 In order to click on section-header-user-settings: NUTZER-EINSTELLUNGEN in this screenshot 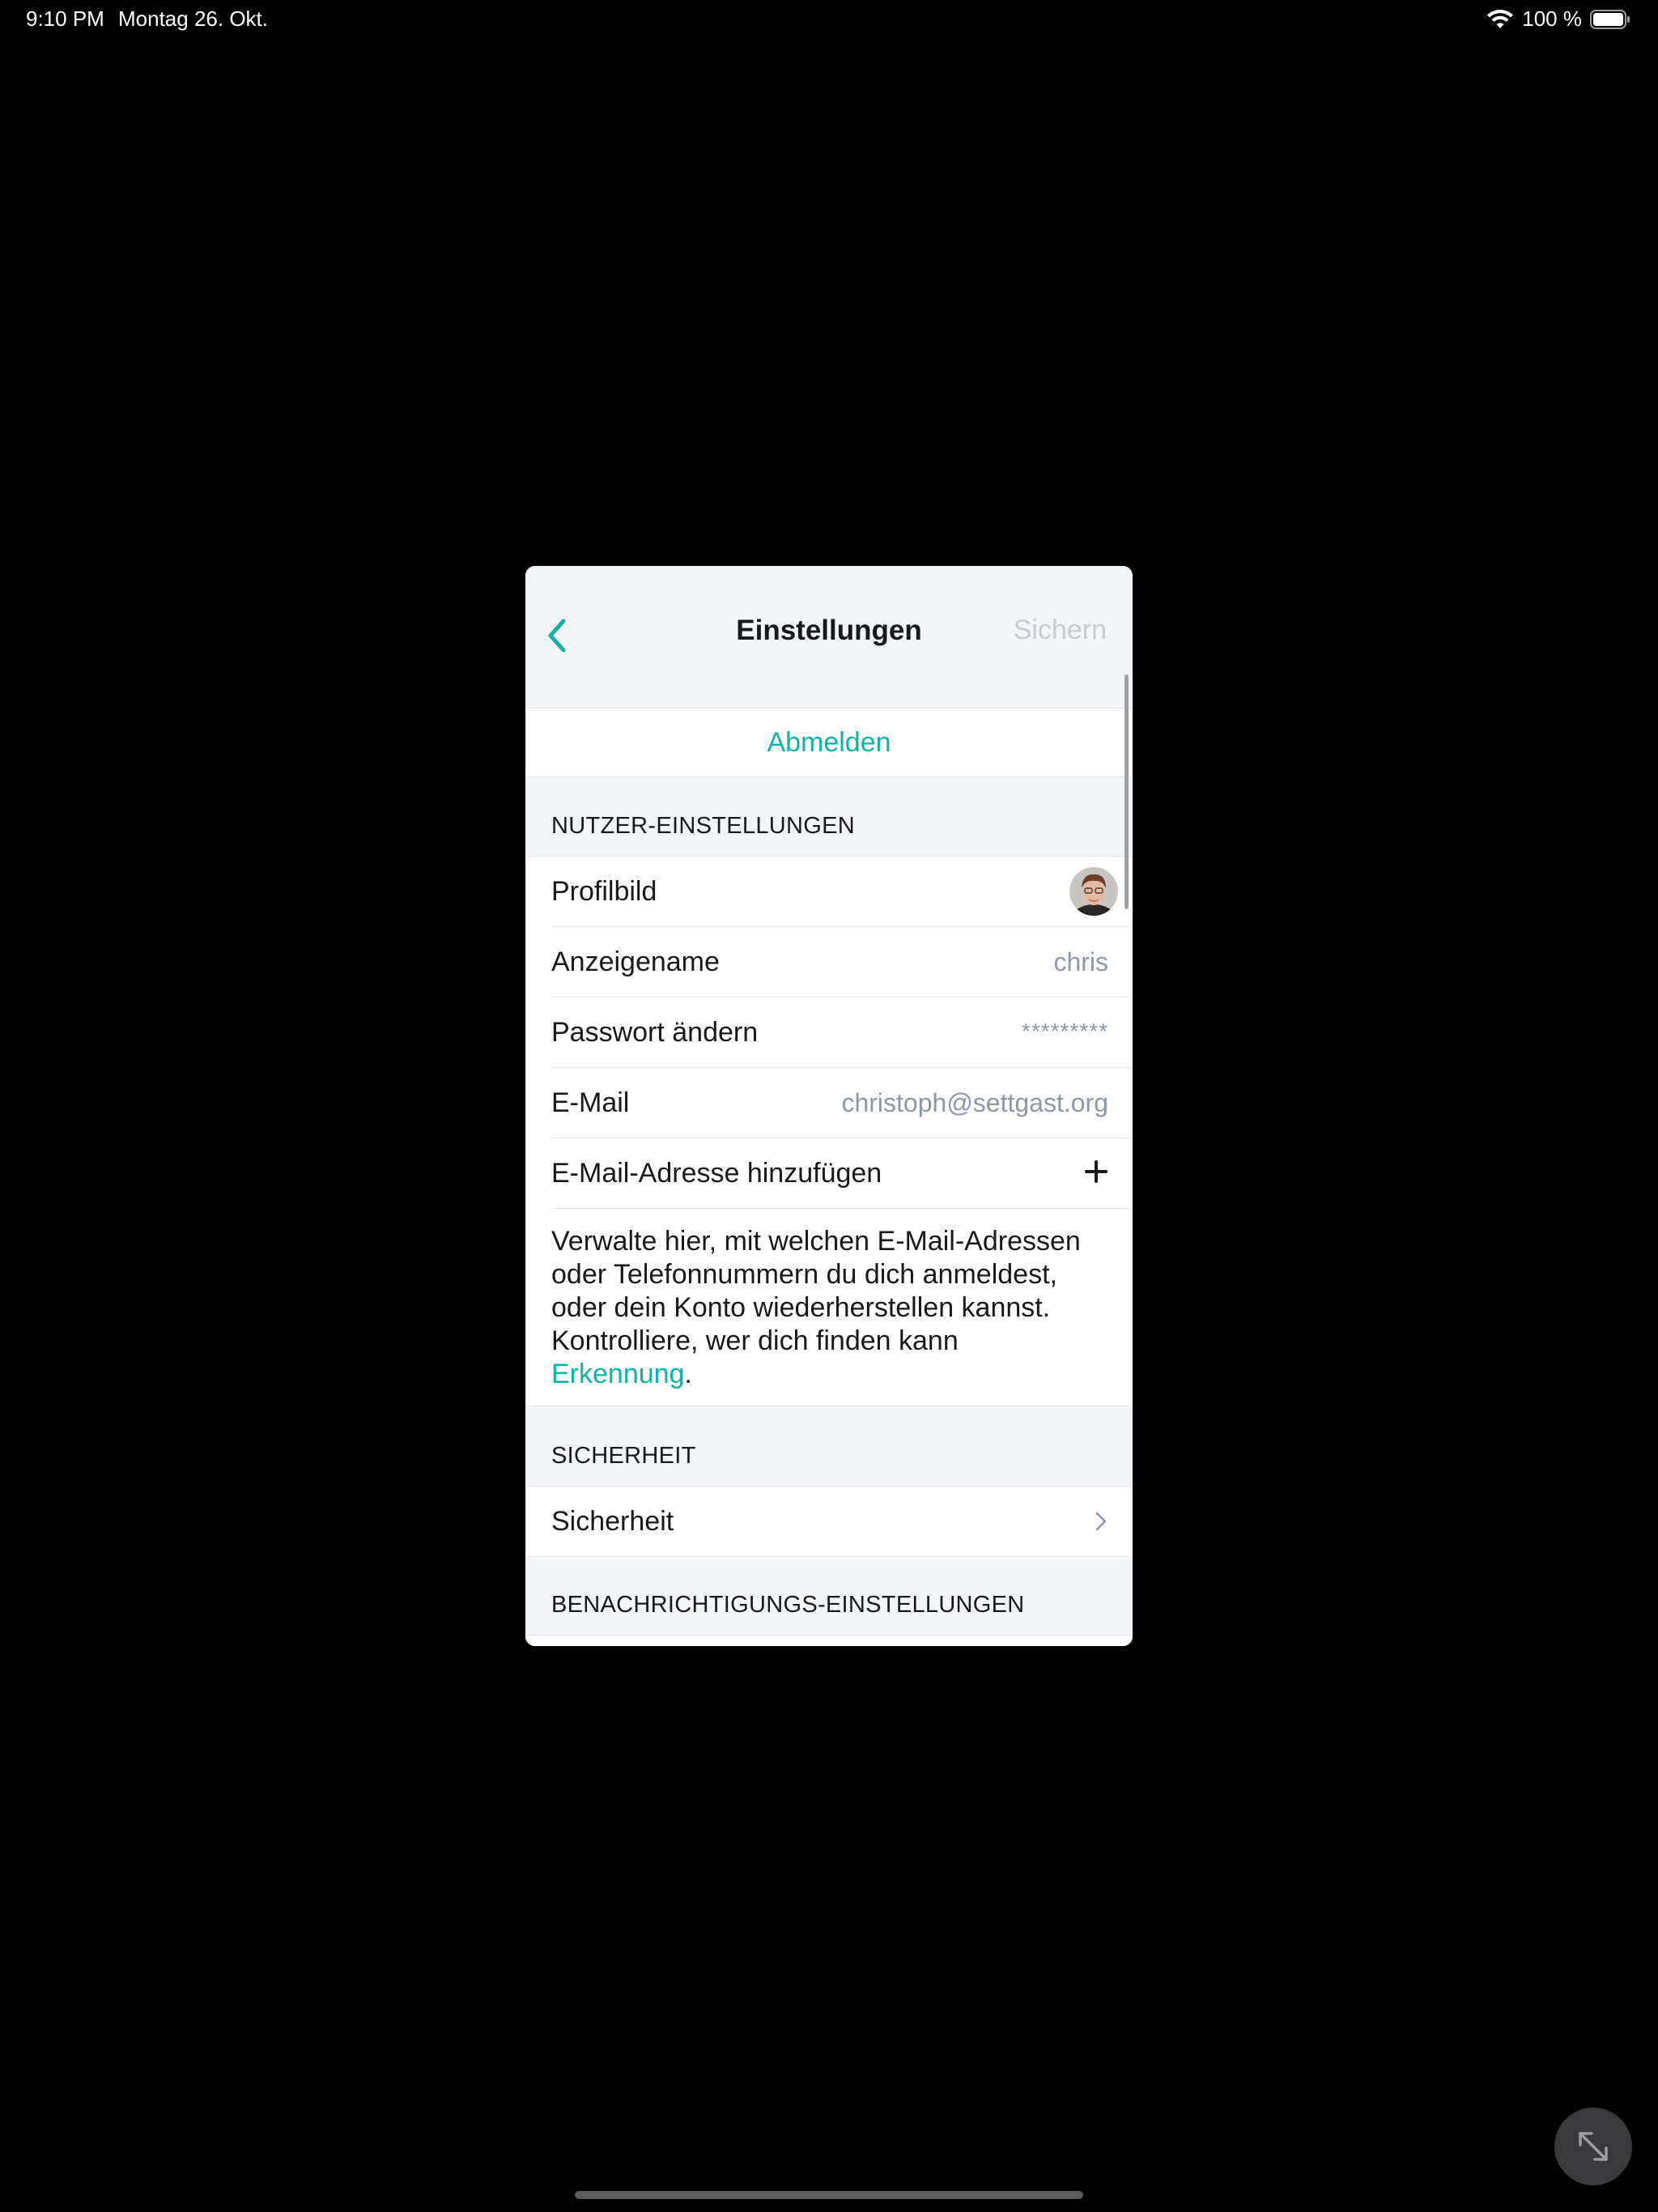, I will do `click(703, 826)`.